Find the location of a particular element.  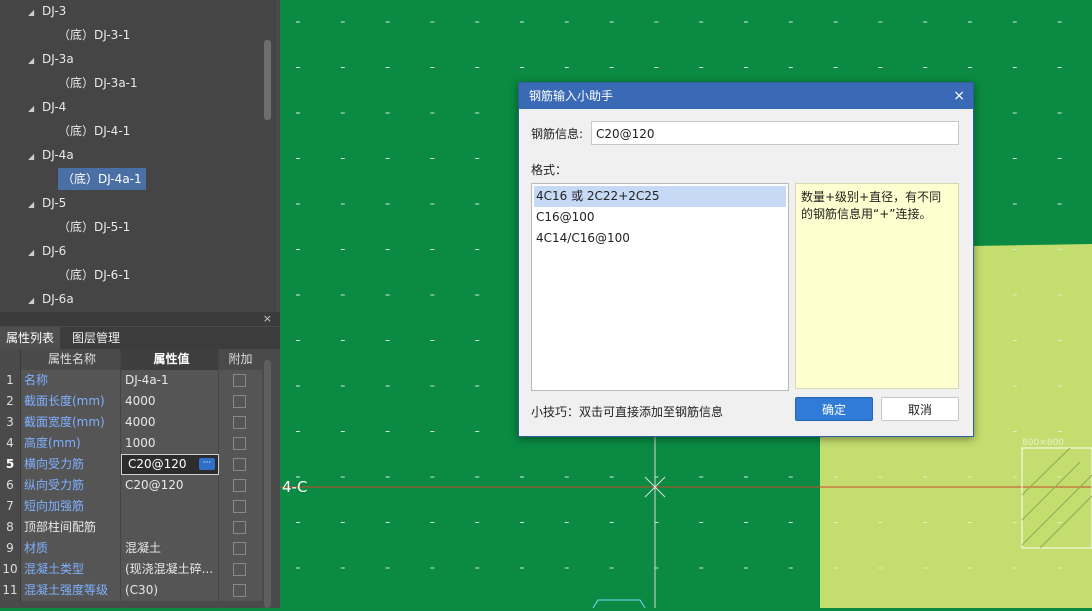

tree-node: ◢ DJ-6a is located at coordinates (51, 299).